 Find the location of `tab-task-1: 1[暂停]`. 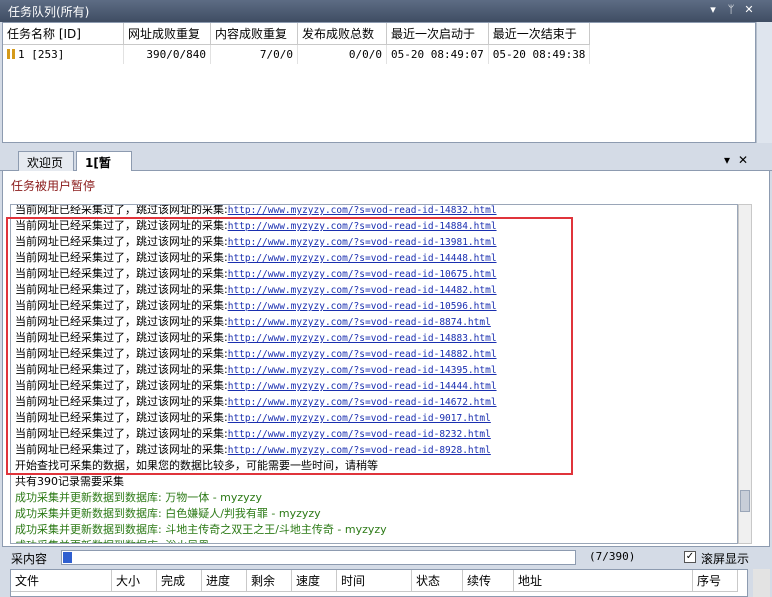

tab-task-1: 1[暂停] is located at coordinates (104, 169).